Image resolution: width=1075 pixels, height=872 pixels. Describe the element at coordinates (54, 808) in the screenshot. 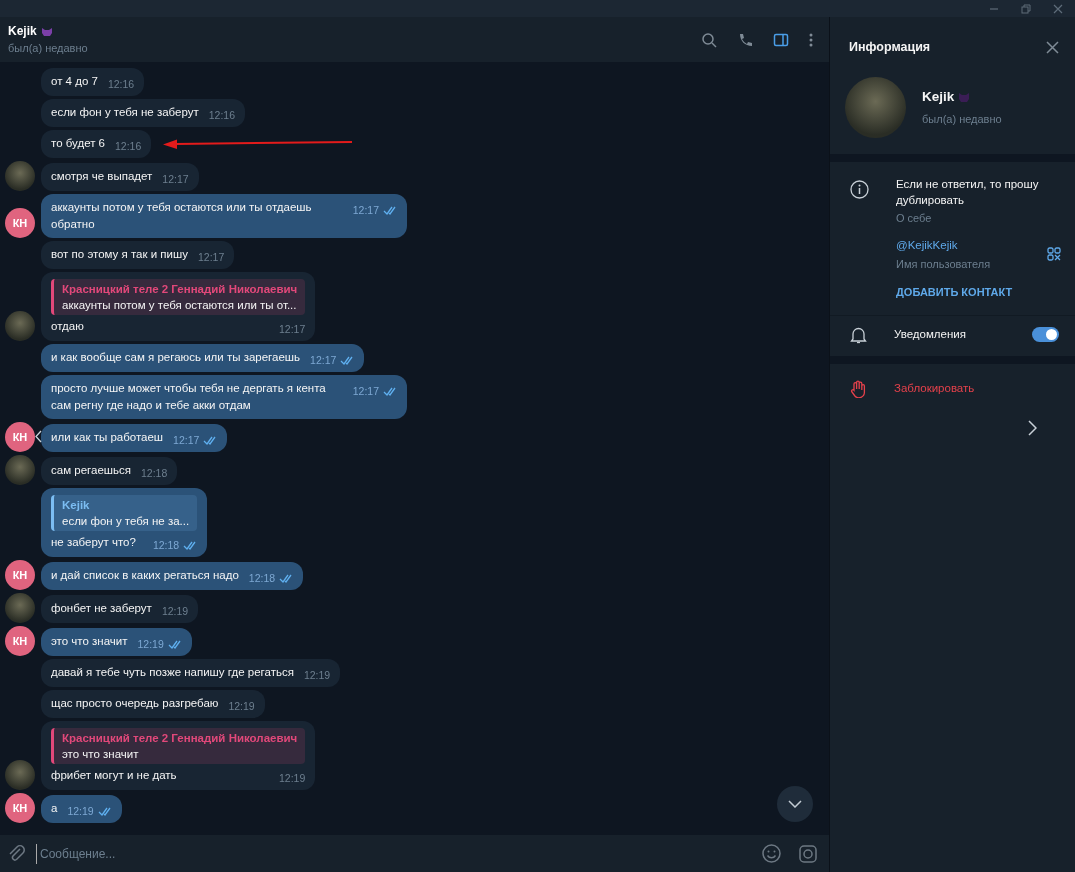

I see `message-text: а` at that location.